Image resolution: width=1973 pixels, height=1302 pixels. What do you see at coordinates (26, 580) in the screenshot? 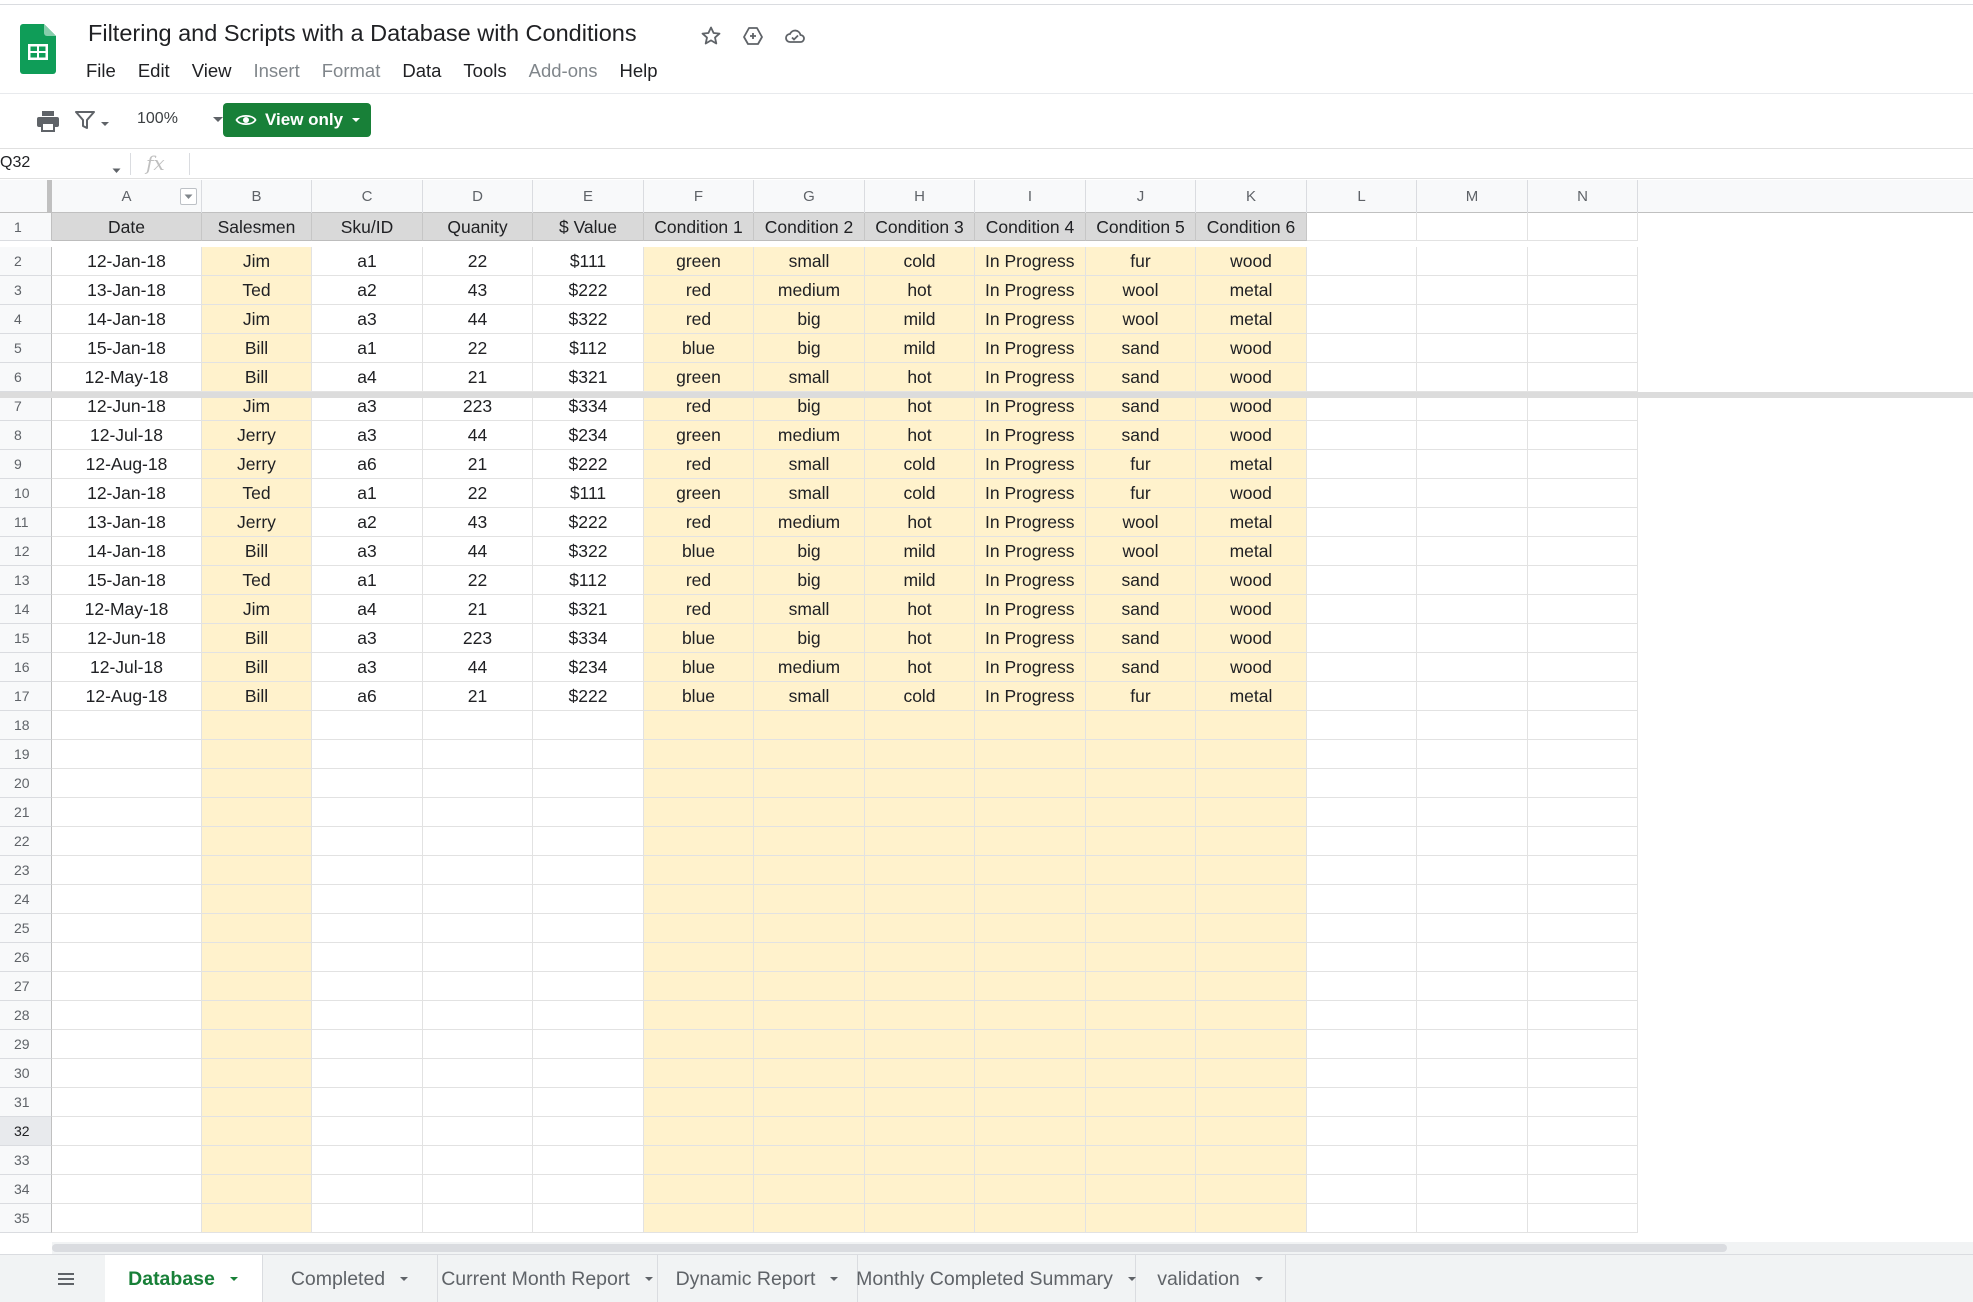
I see `row-header: 13` at bounding box center [26, 580].